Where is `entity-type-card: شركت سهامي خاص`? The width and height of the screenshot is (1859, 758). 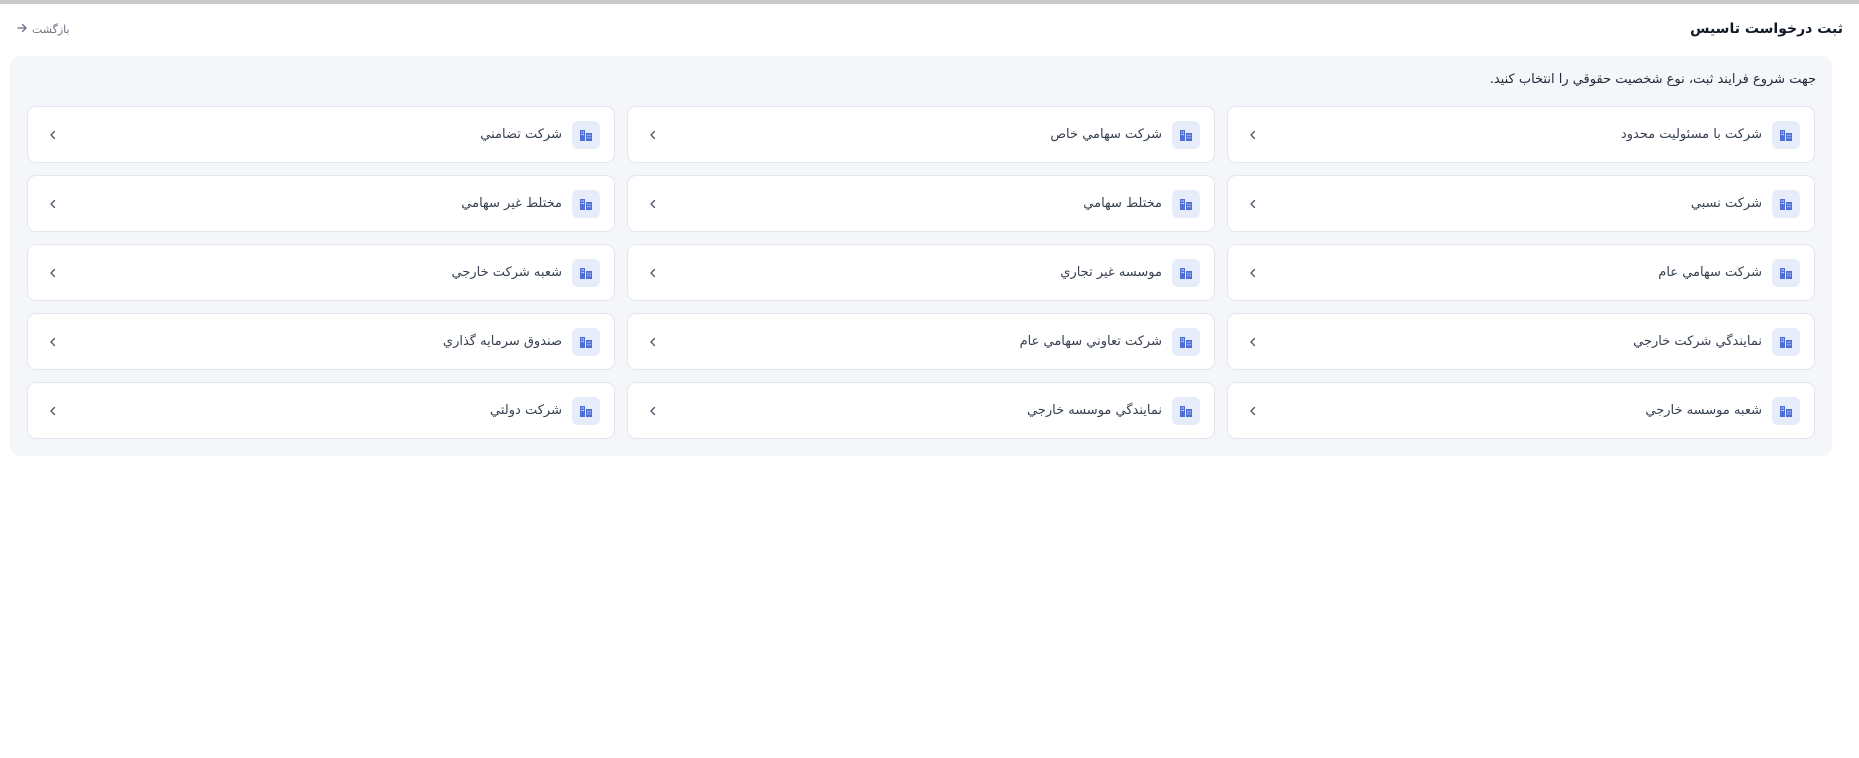 entity-type-card: شركت سهامي خاص is located at coordinates (921, 134).